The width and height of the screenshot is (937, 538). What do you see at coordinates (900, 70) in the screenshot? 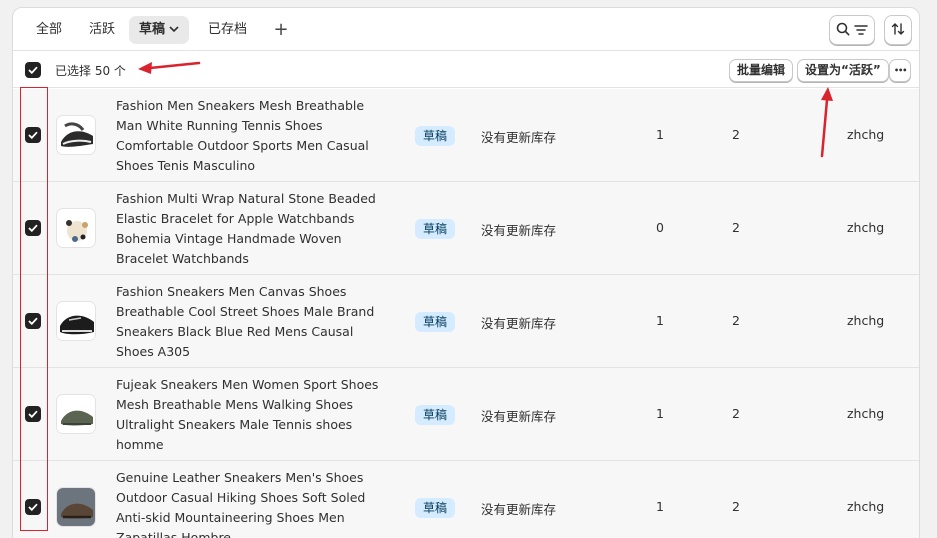
I see `more-actions-button: •••` at bounding box center [900, 70].